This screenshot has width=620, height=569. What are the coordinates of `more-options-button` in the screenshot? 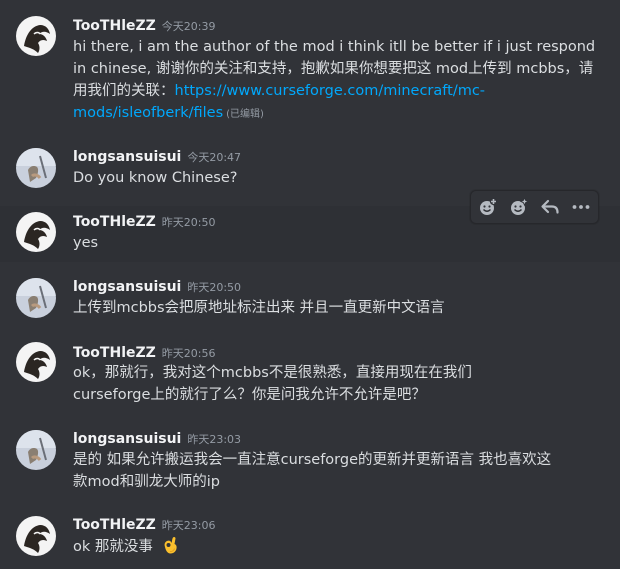 It's located at (581, 207).